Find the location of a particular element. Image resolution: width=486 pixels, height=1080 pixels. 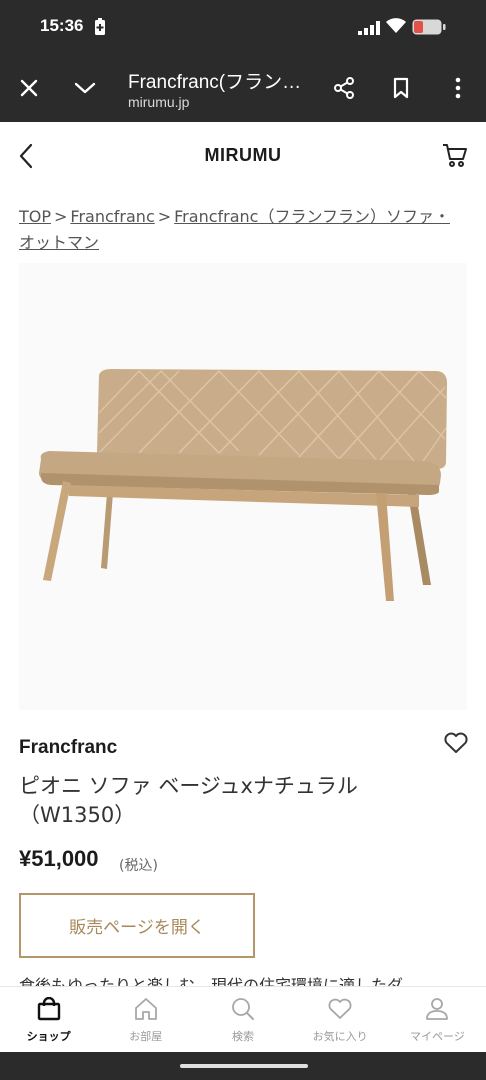

heart-icon is located at coordinates (340, 1011).